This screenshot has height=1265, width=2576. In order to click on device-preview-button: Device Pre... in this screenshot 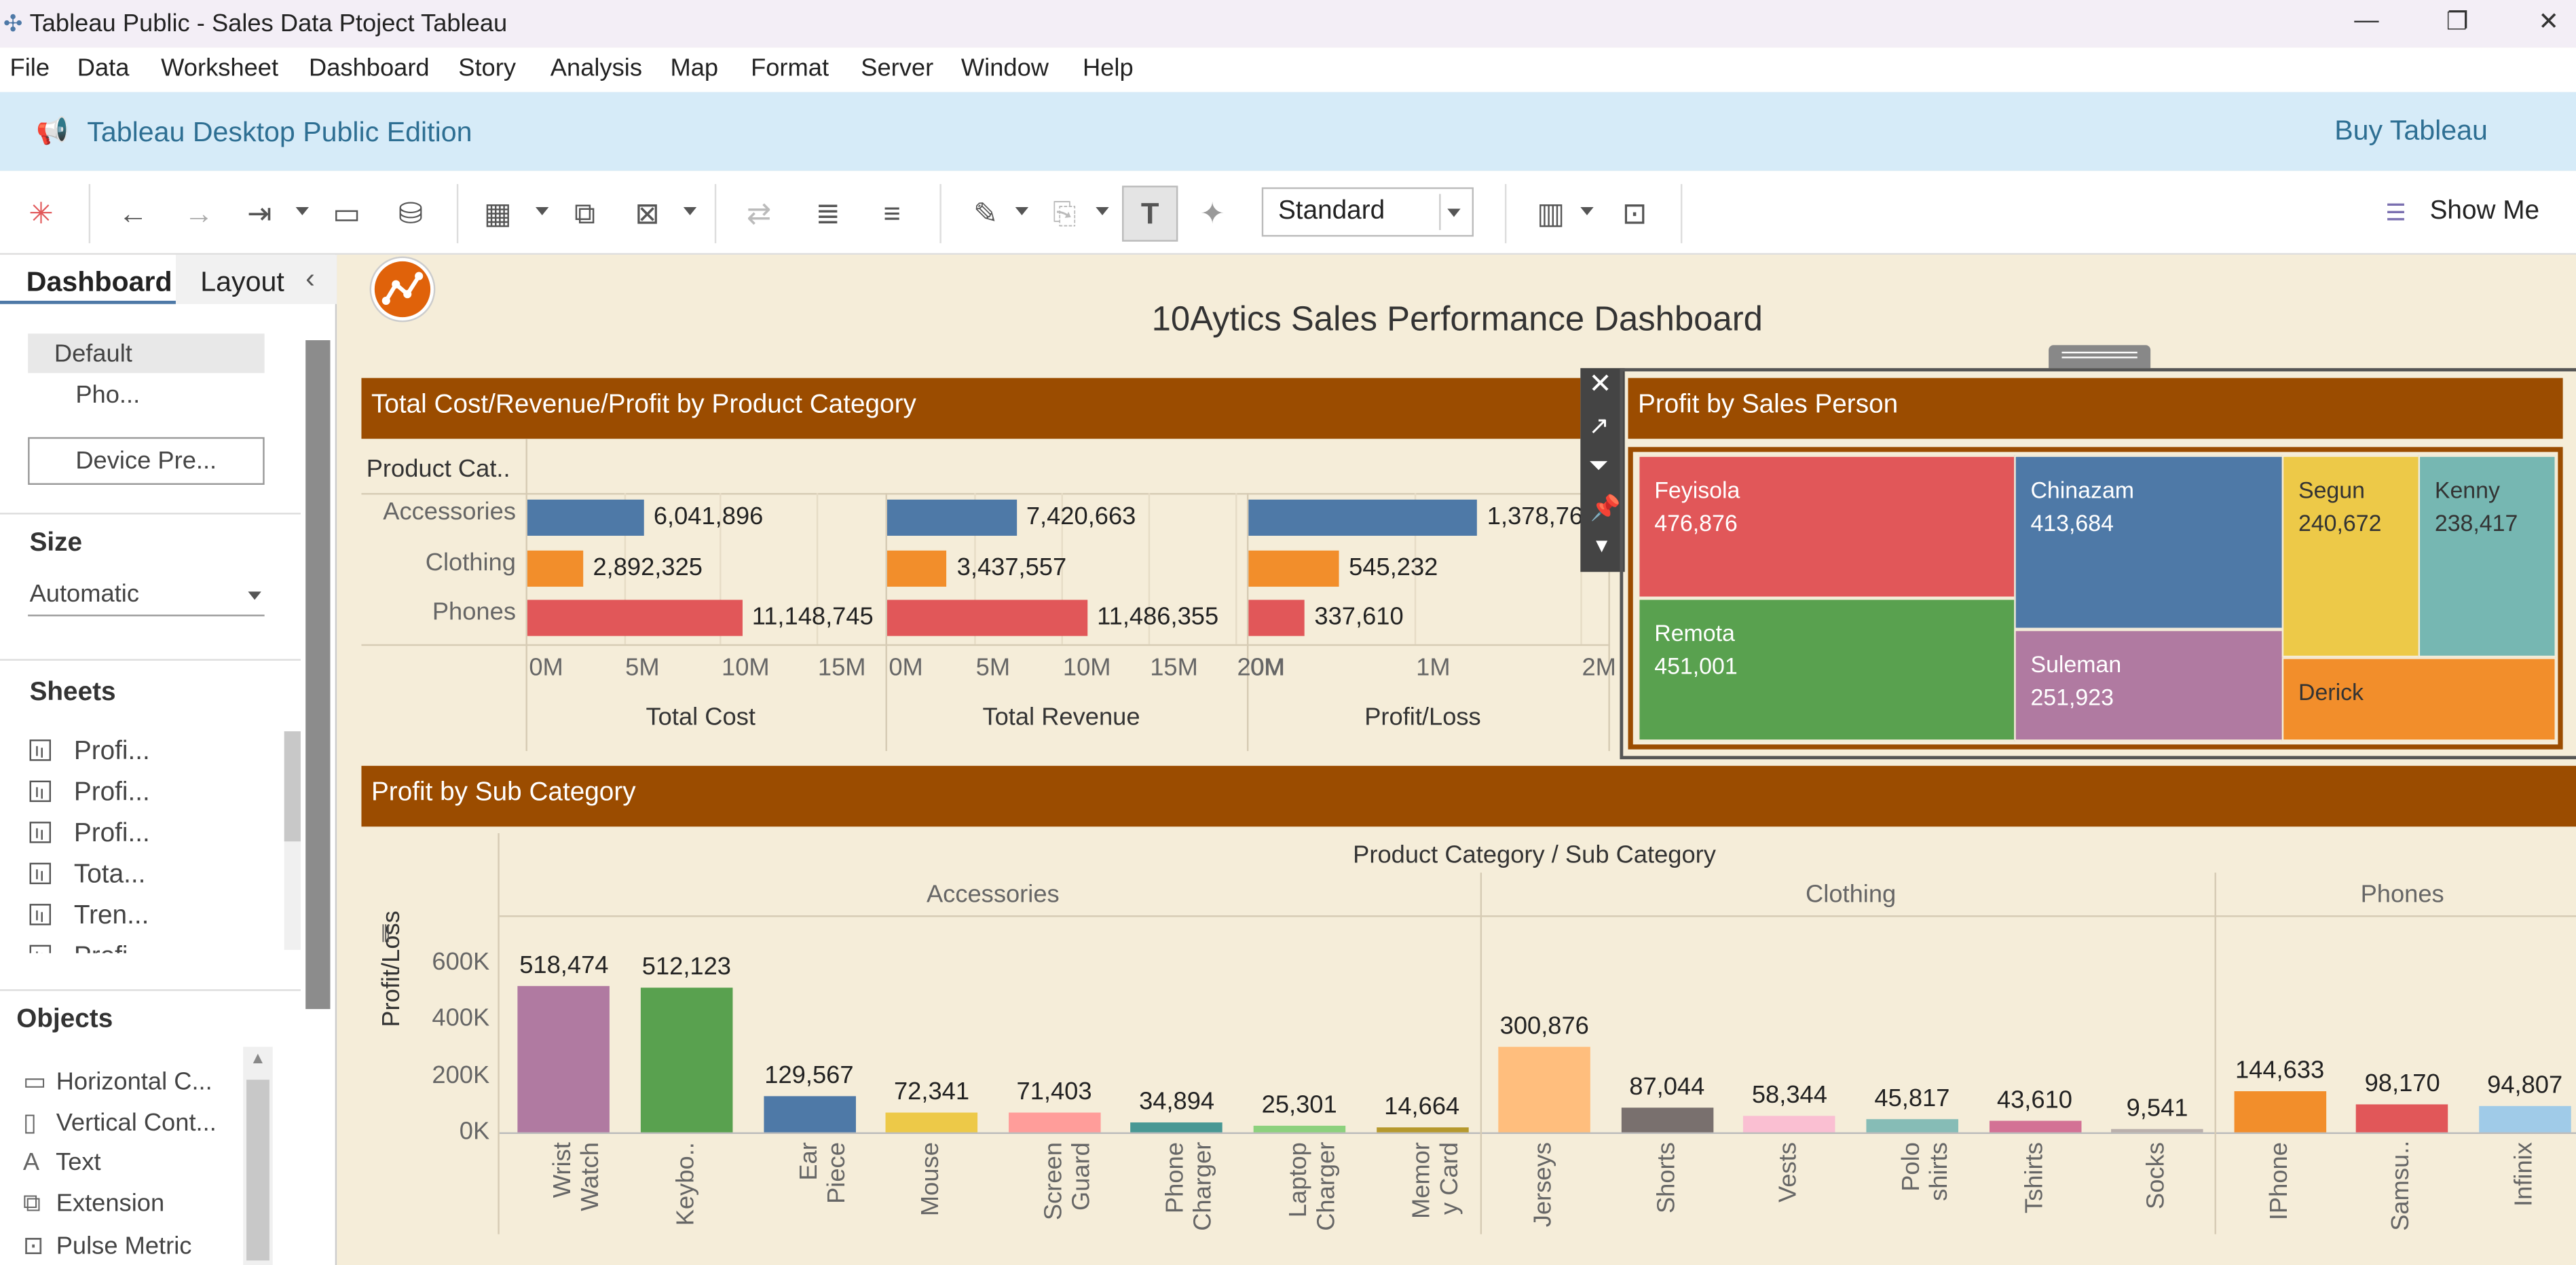, I will do `click(146, 461)`.